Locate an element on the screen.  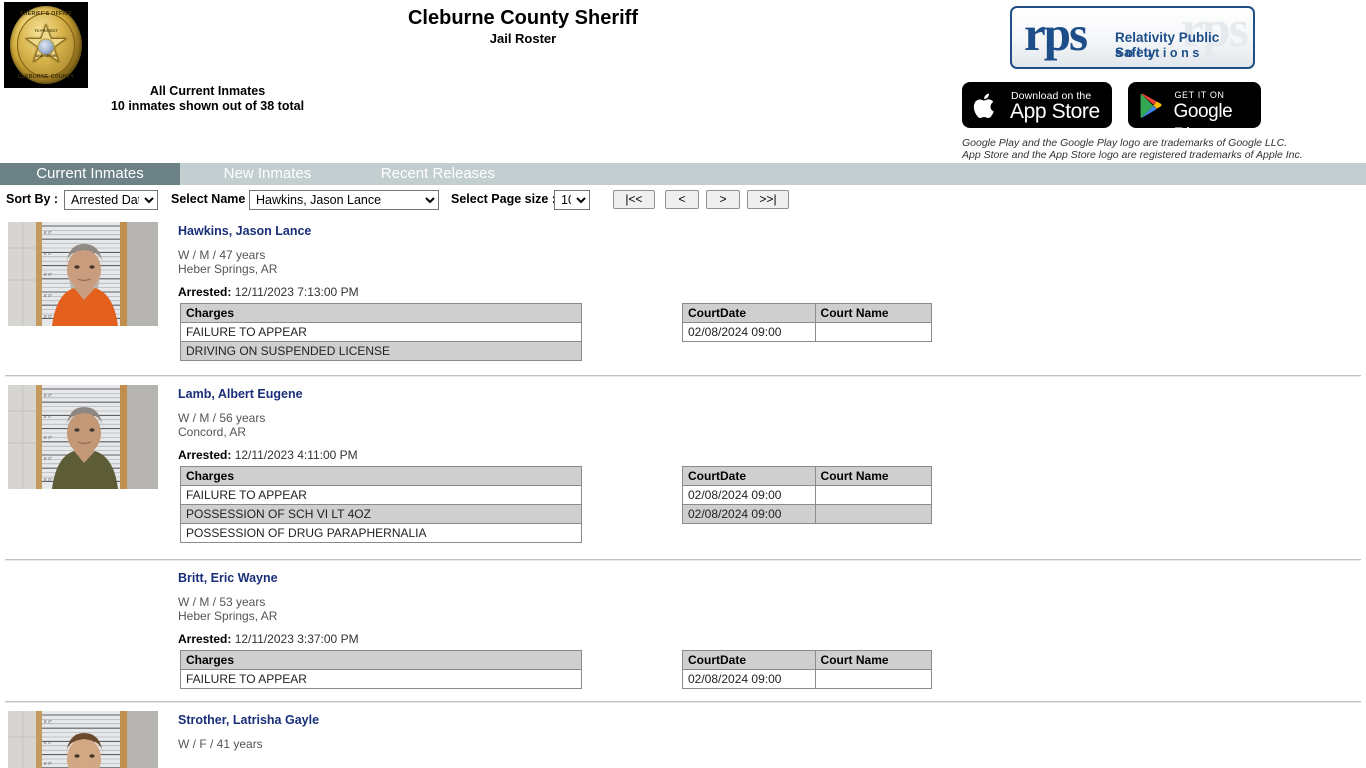
charges-table: Charges FAILURE TO APPEAR is located at coordinates (381, 669).